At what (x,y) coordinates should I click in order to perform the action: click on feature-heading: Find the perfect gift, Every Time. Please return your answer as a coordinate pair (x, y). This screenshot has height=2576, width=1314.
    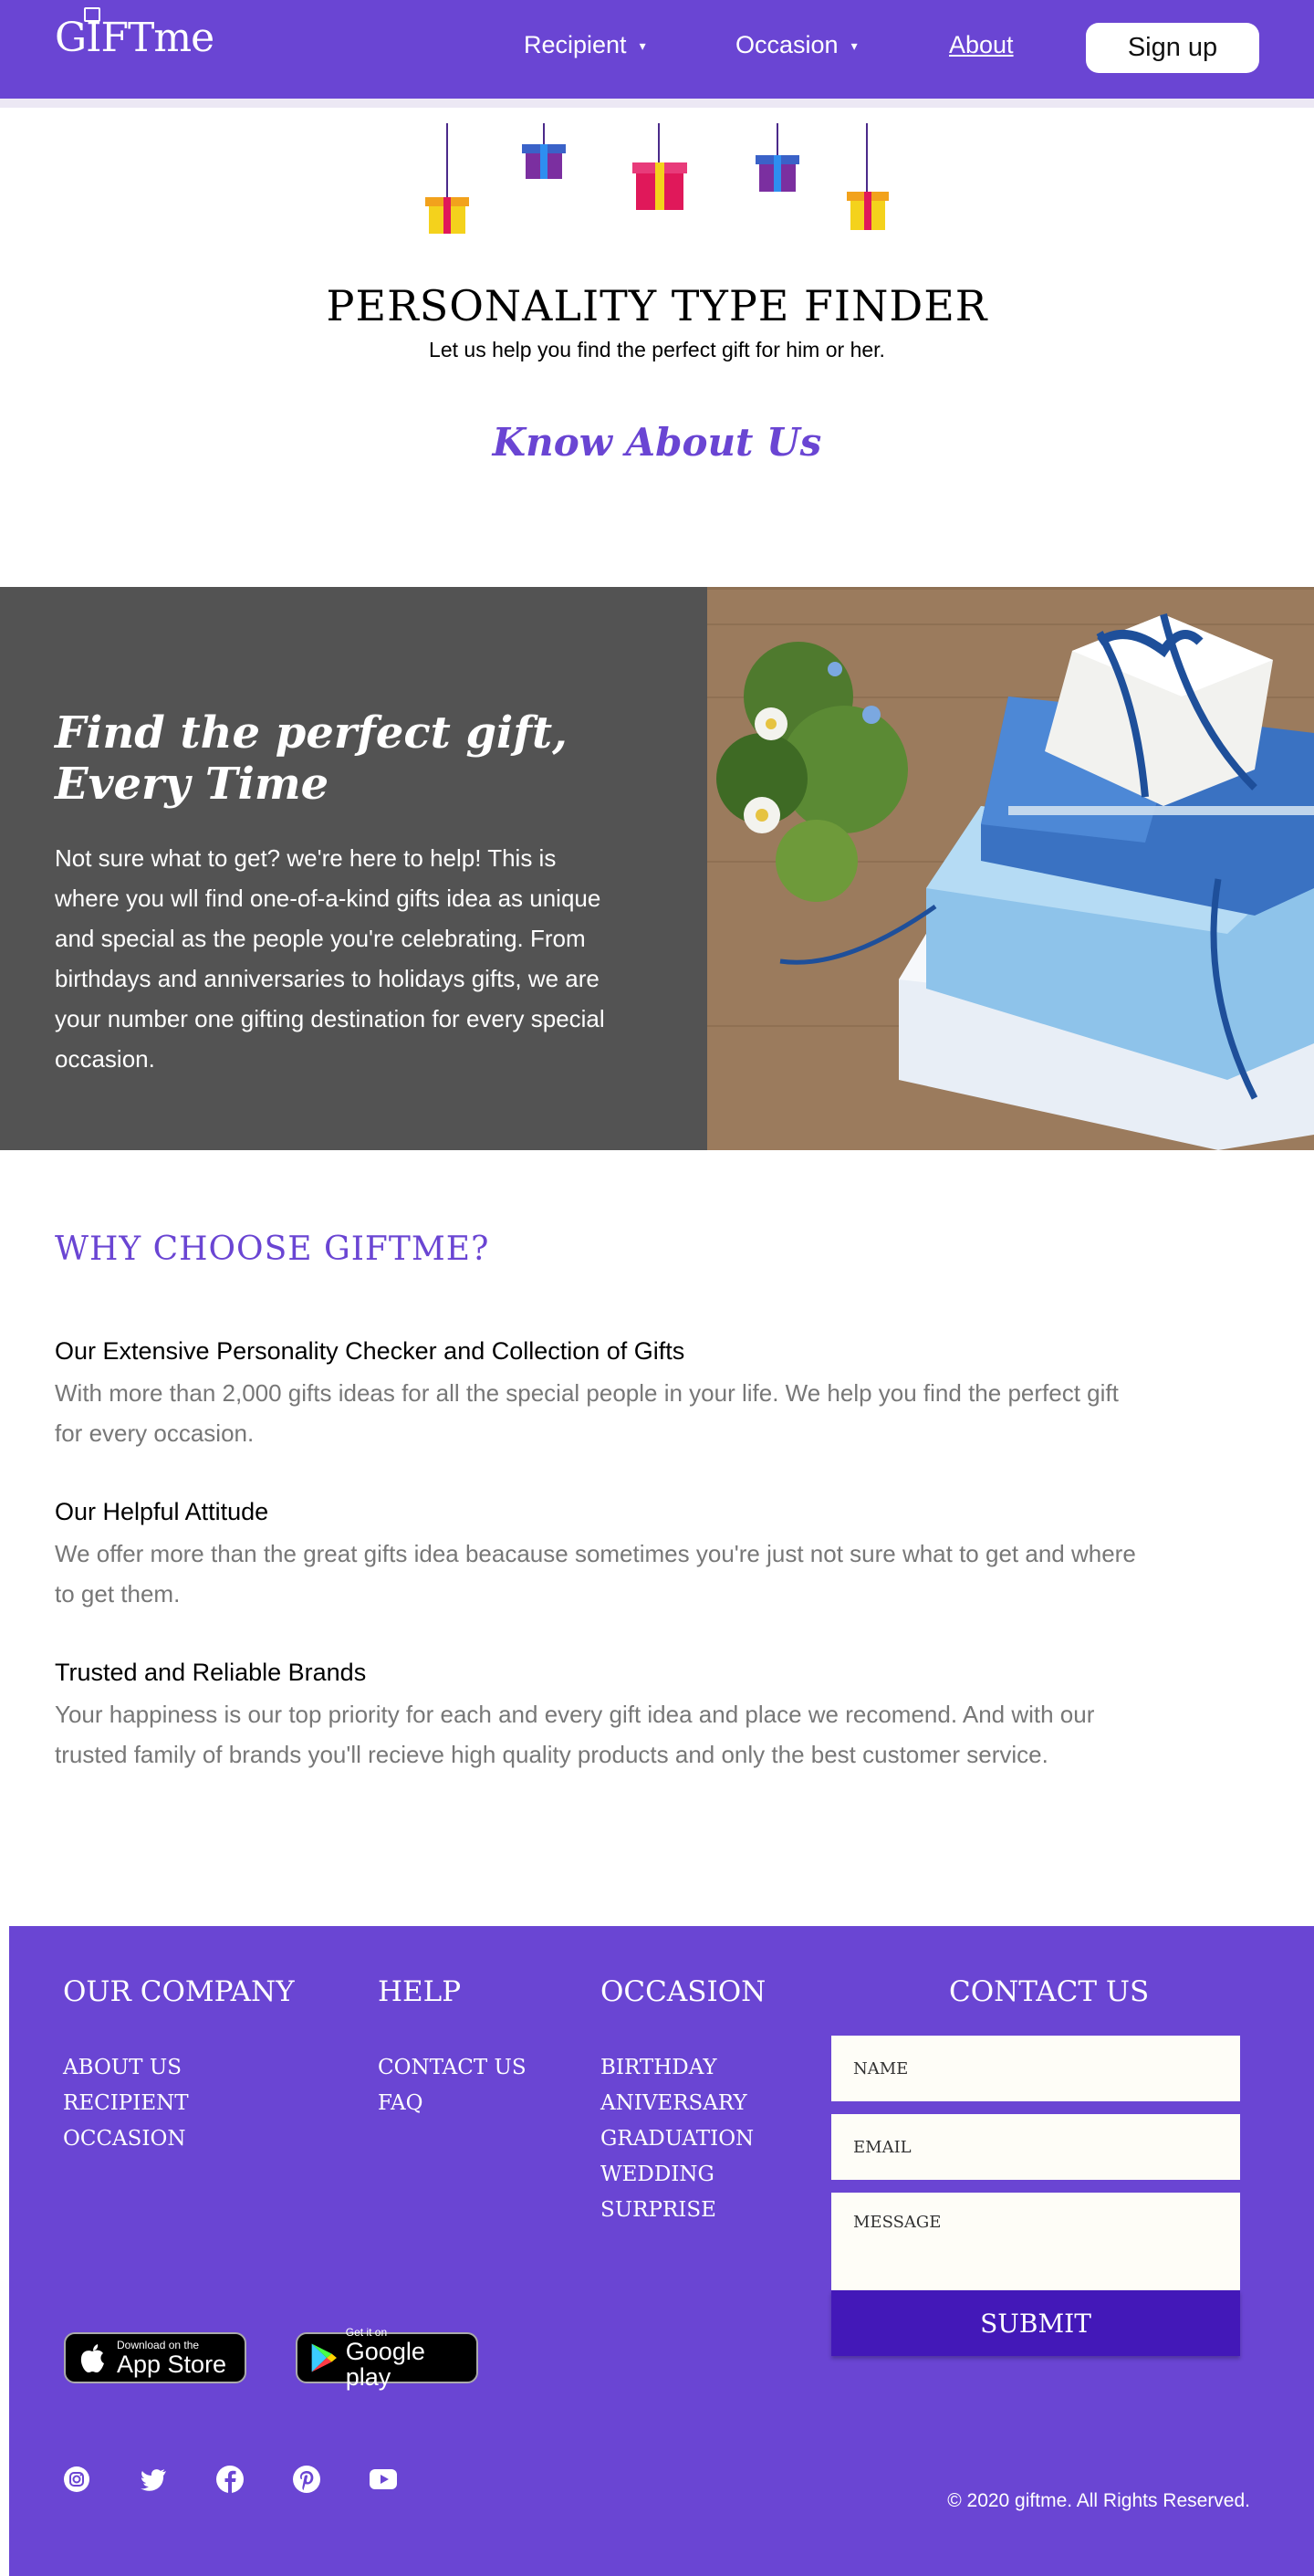
    Looking at the image, I should click on (311, 758).